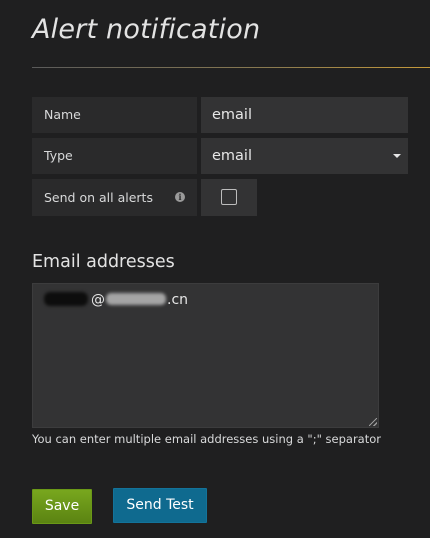 This screenshot has width=430, height=538. Describe the element at coordinates (232, 156) in the screenshot. I see `type-select-value: email` at that location.